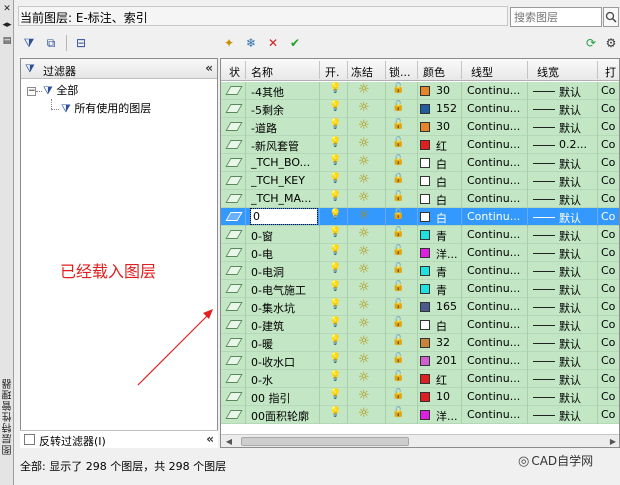 The width and height of the screenshot is (620, 485). I want to click on layer-row: 0-集水坑 💡 ☼ 🔓 165 Continu... 默认 Co, so click(420, 307).